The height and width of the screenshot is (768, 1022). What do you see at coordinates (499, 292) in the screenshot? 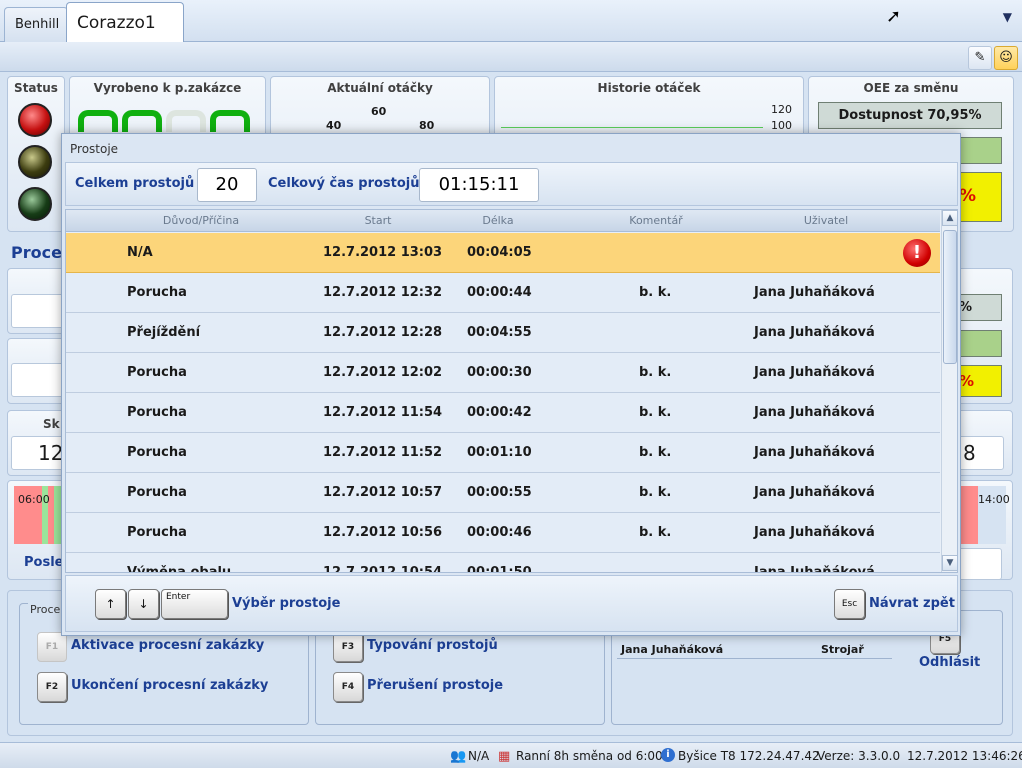
I see `cell-length: 00:00:44` at bounding box center [499, 292].